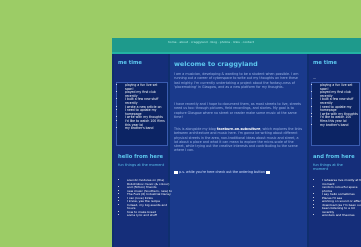 This screenshot has width=361, height=247. I want to click on right-sidebar-section2-title: and from here, so click(334, 157).